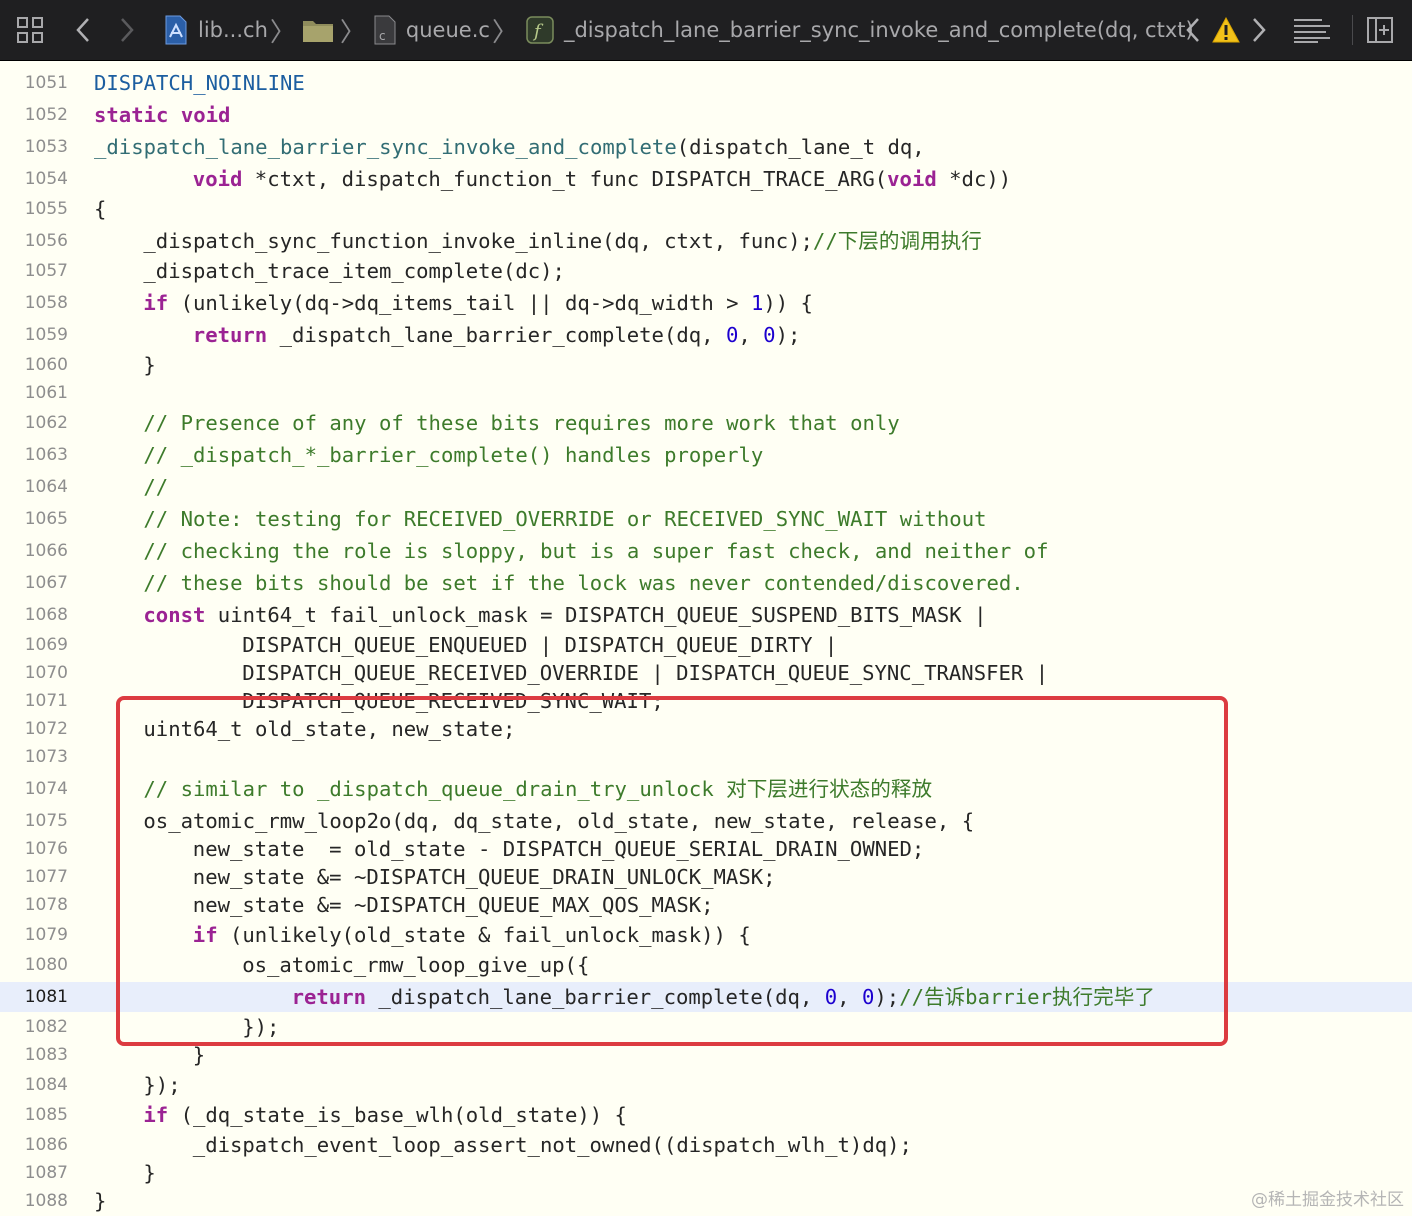 Image resolution: width=1412 pixels, height=1216 pixels. Describe the element at coordinates (329, 729) in the screenshot. I see `code-text: uint64_t old_state, new_state;` at that location.